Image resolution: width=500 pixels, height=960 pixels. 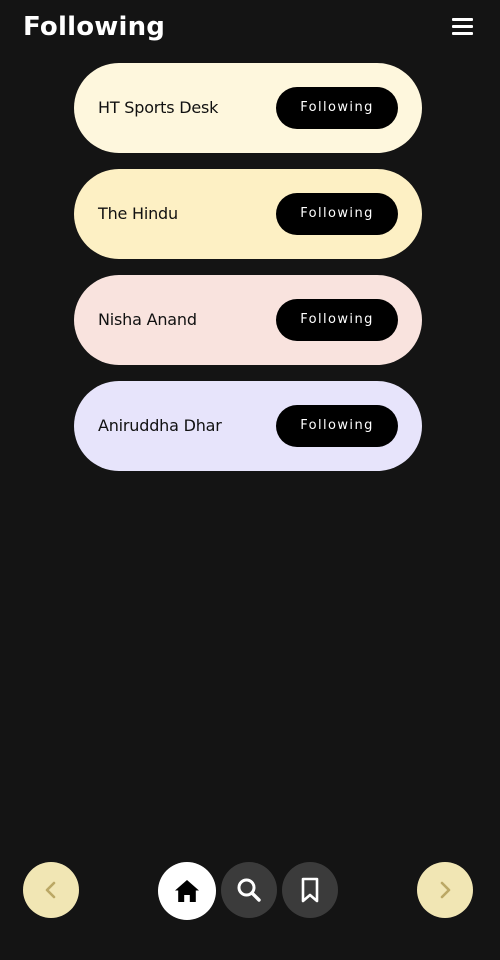 I want to click on chevron-left-icon, so click(x=50, y=890).